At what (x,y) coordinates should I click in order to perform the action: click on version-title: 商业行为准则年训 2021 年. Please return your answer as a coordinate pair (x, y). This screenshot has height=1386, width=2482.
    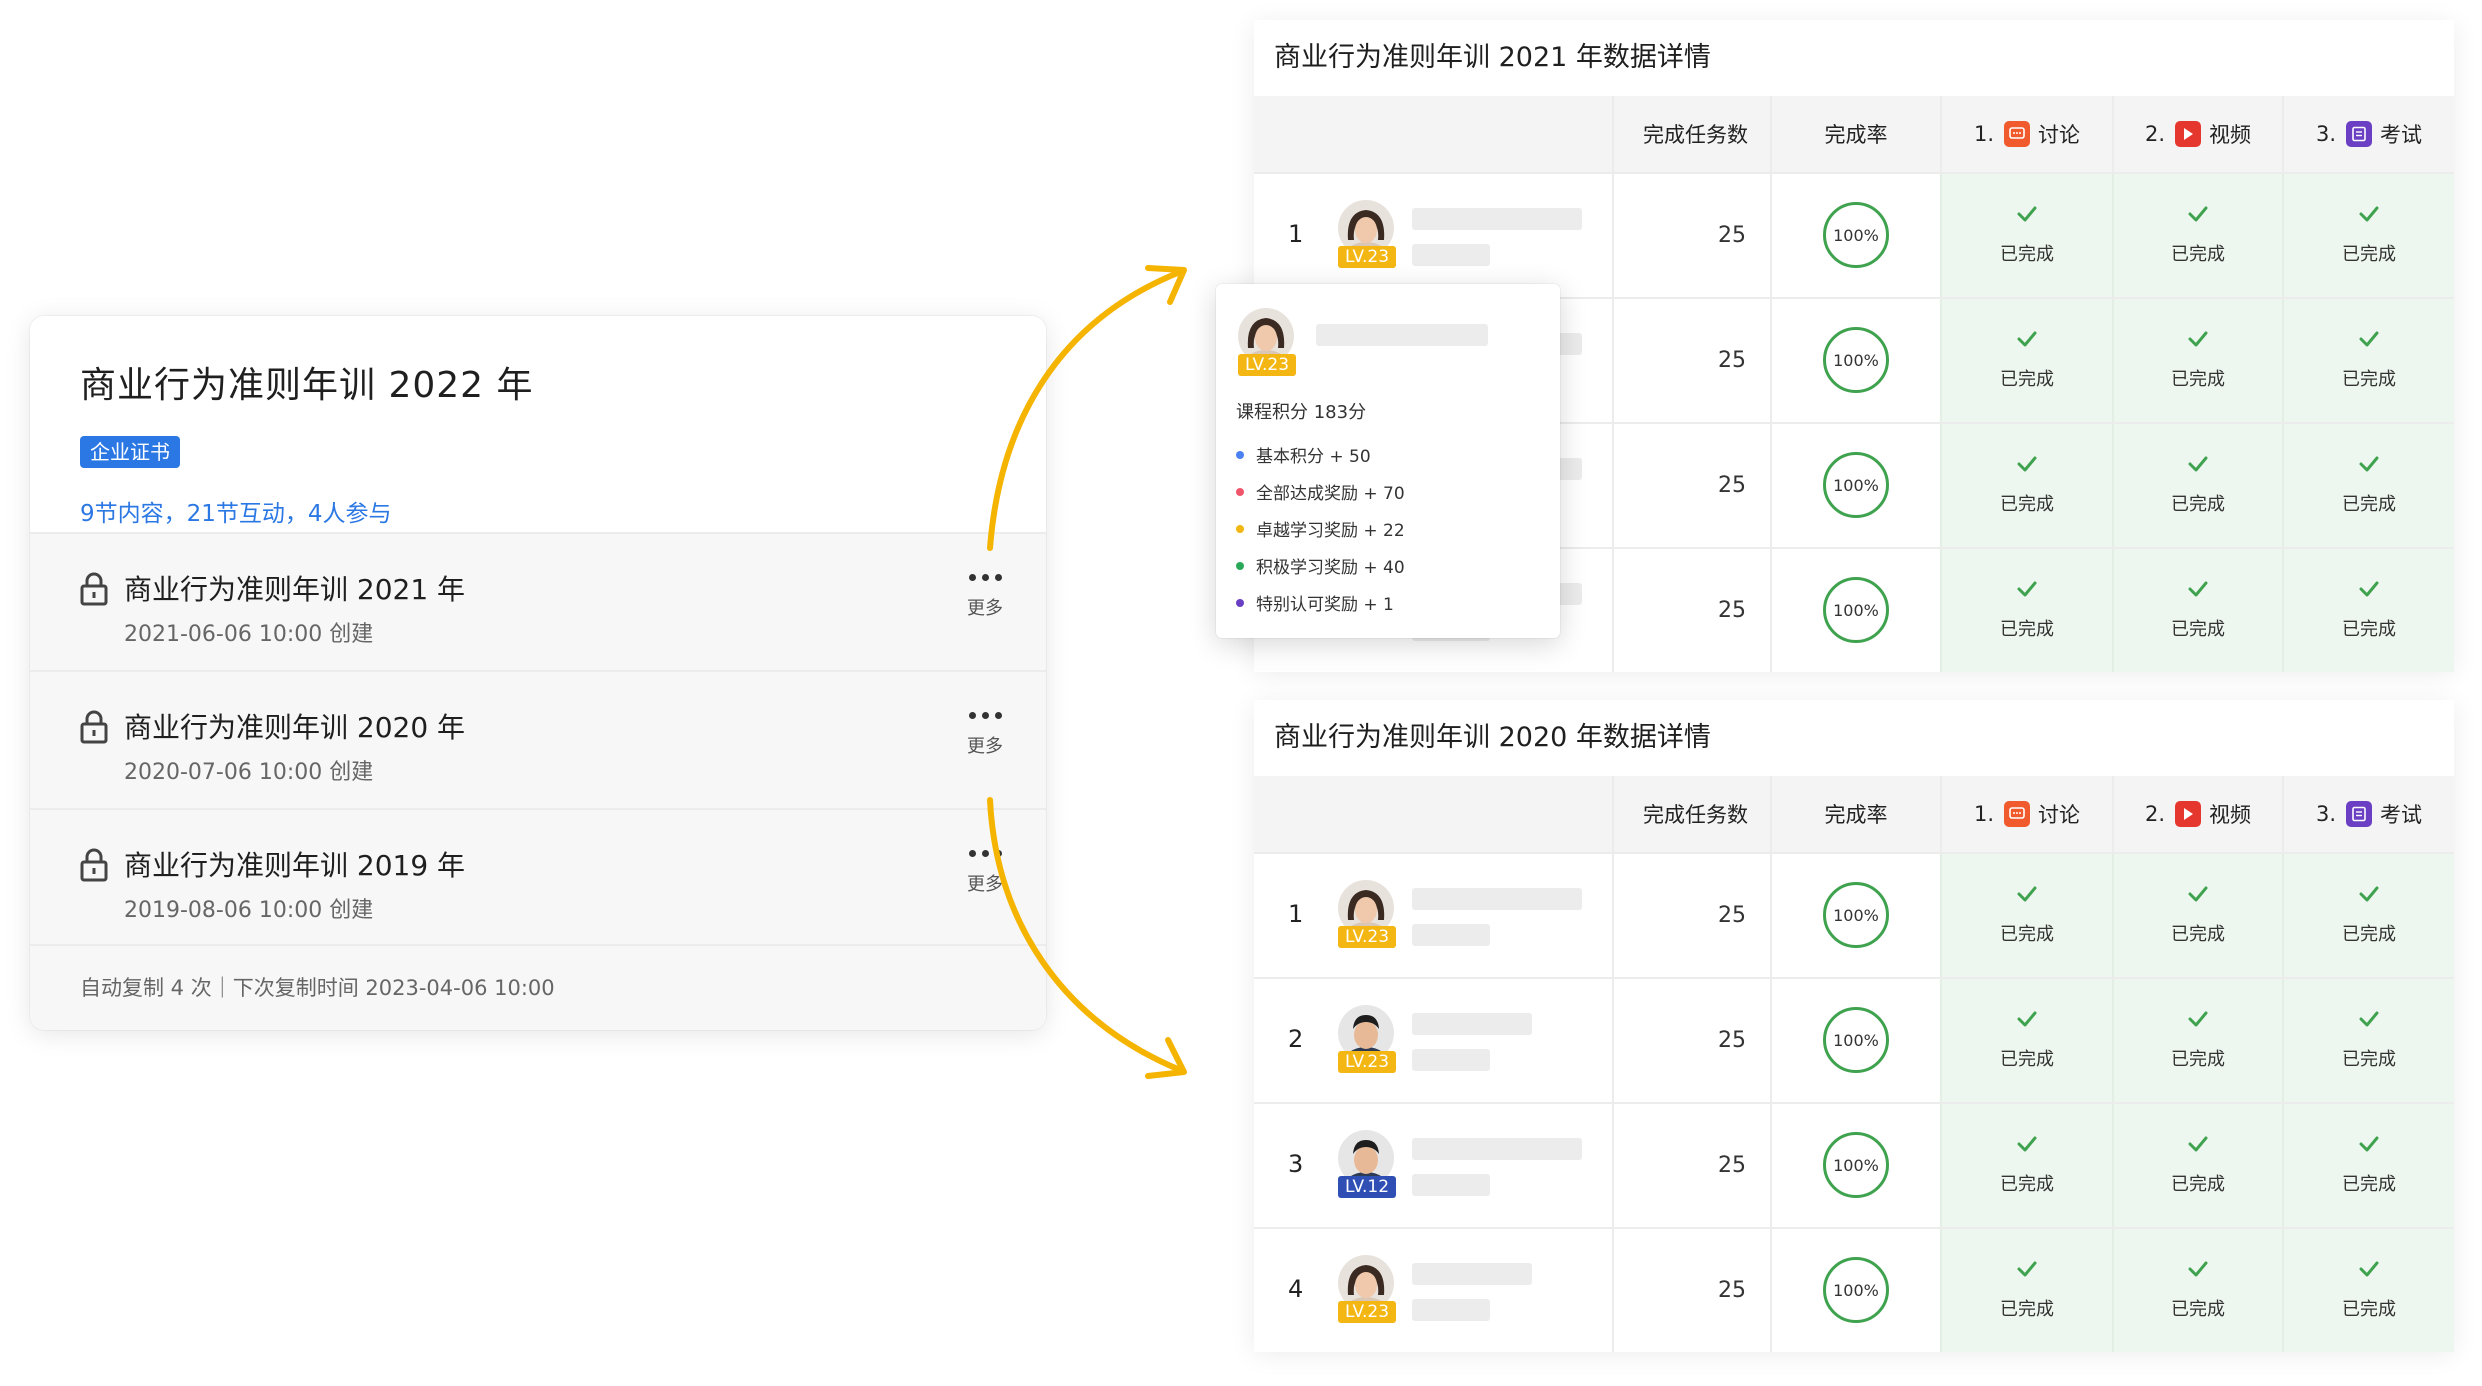
    Looking at the image, I should click on (294, 588).